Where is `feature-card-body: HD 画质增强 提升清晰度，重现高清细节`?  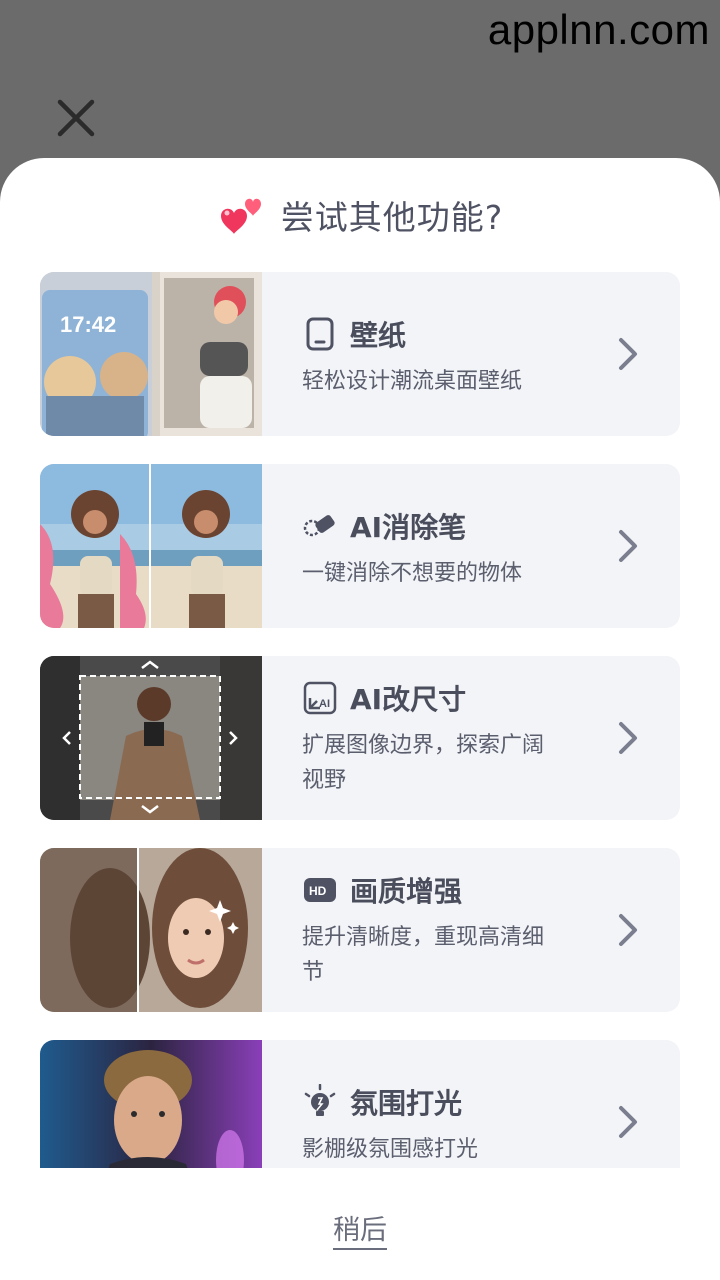 feature-card-body: HD 画质增强 提升清晰度，重现高清细节 is located at coordinates (462, 930).